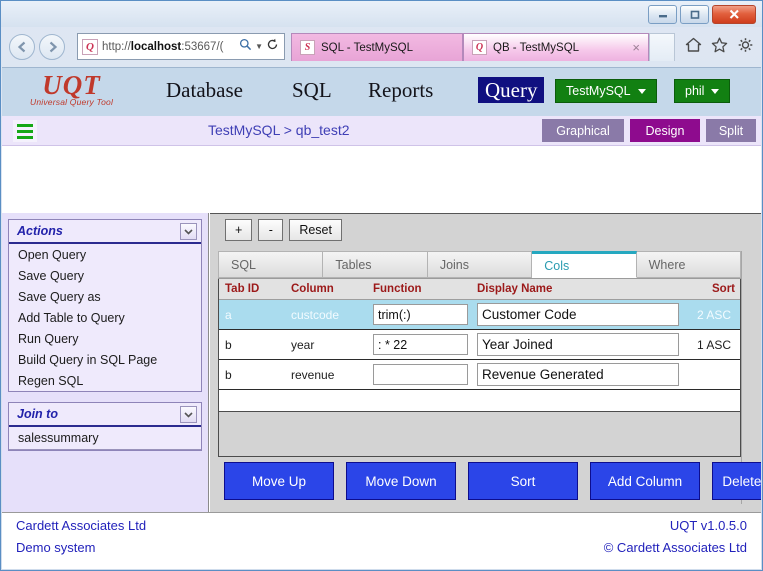 The height and width of the screenshot is (571, 763). I want to click on cell-sort: 2 ASC, so click(713, 314).